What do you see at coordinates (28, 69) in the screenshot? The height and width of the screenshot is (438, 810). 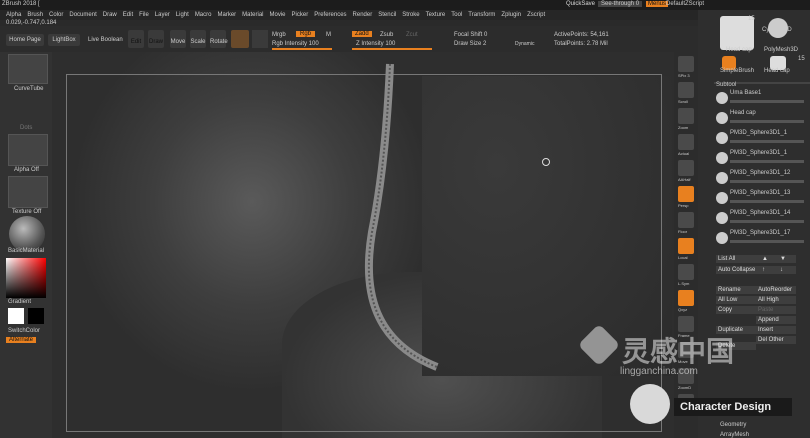 I see `brush-thumbnail` at bounding box center [28, 69].